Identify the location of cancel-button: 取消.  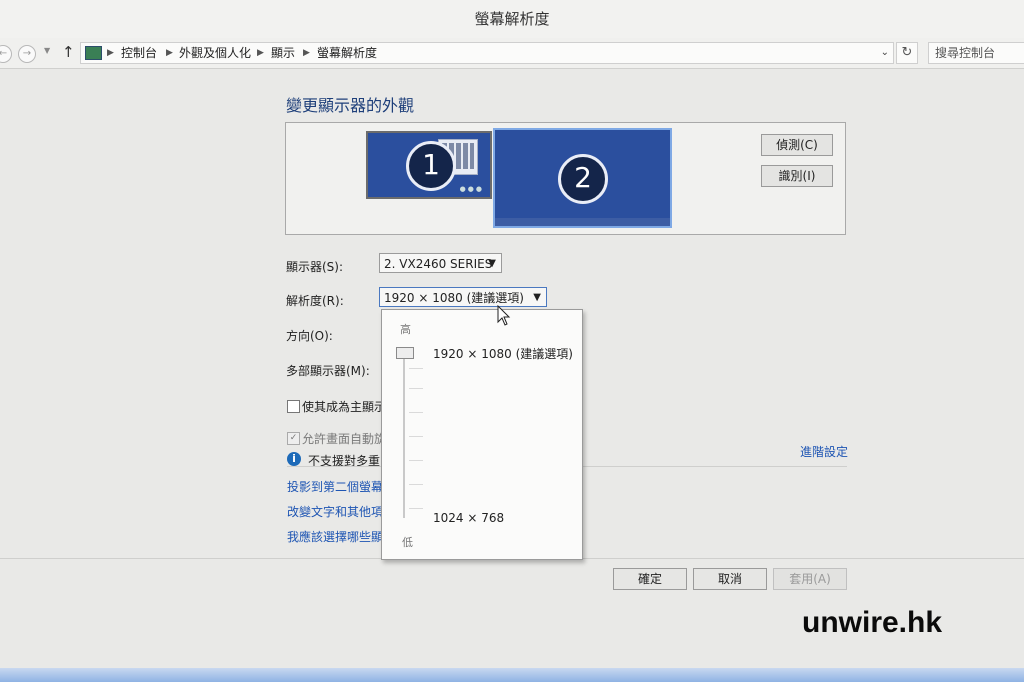
(730, 579).